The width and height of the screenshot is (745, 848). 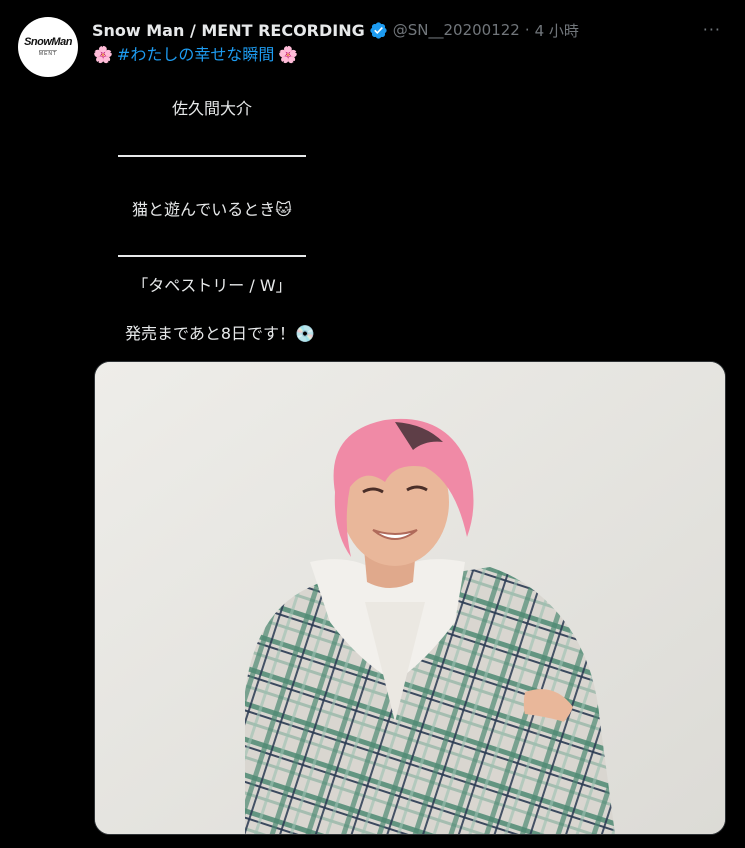 I want to click on verified-badge-icon, so click(x=378, y=30).